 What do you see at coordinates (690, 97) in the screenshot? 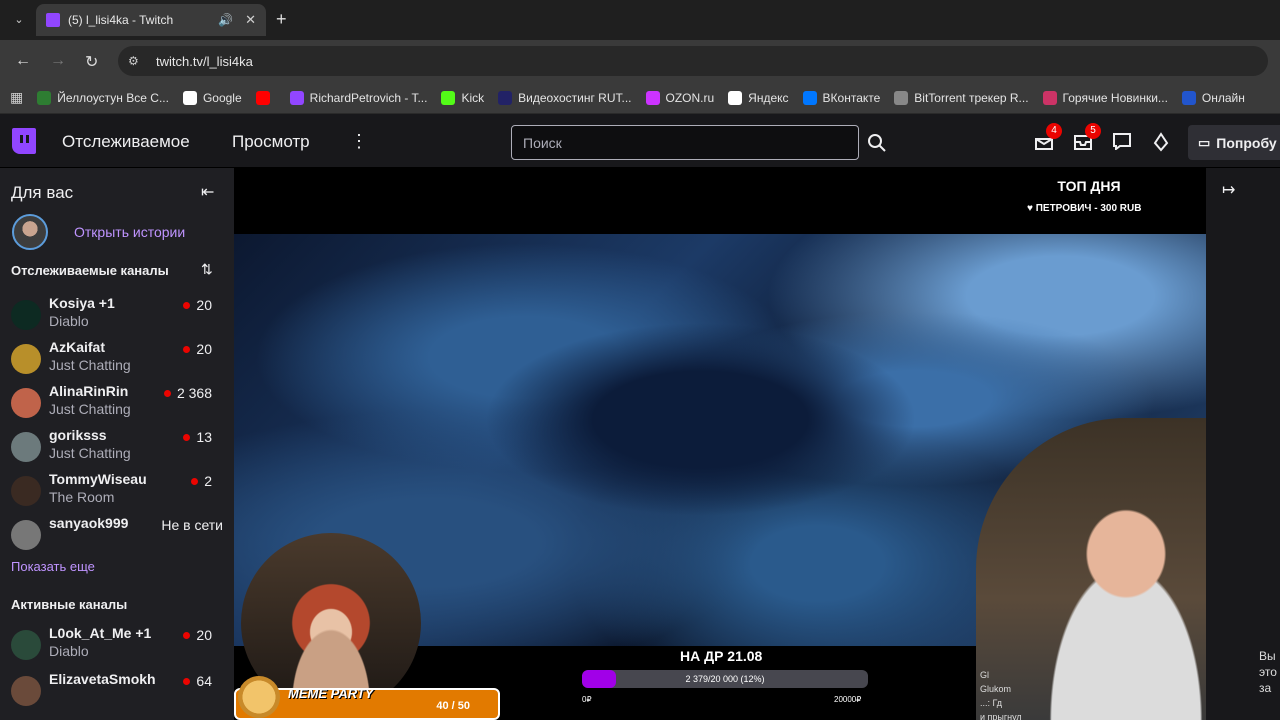
I see `bookmark-label: OZON.ru` at bounding box center [690, 97].